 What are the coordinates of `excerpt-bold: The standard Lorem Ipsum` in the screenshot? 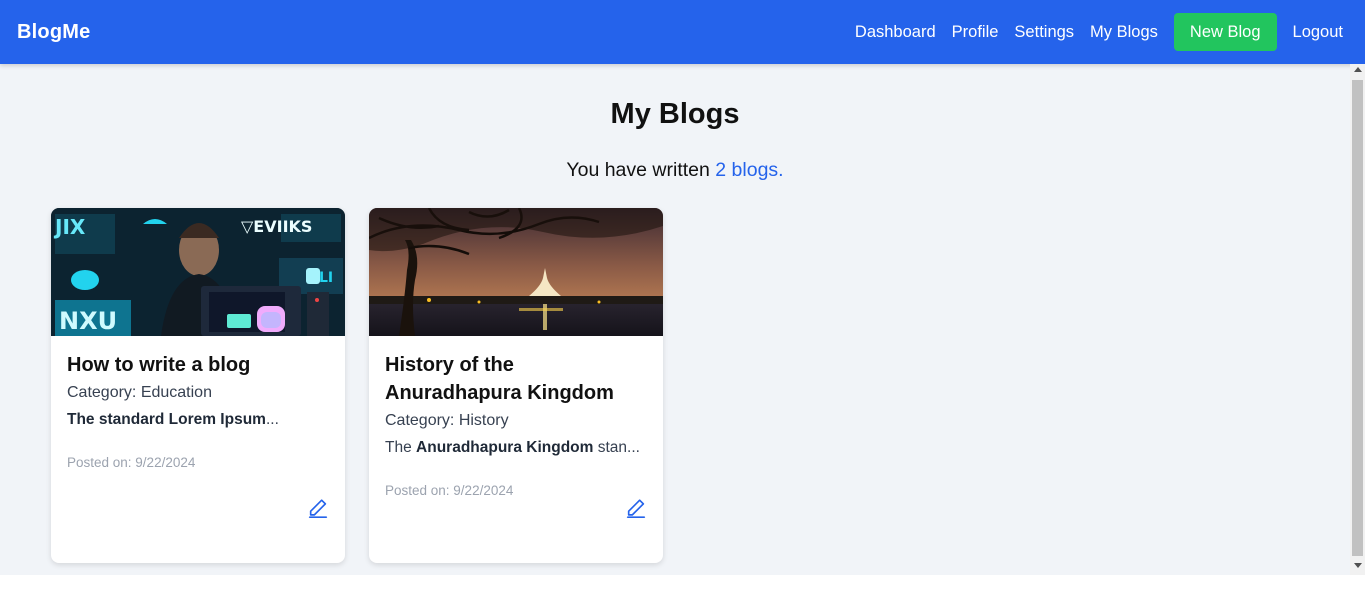 It's located at (166, 419).